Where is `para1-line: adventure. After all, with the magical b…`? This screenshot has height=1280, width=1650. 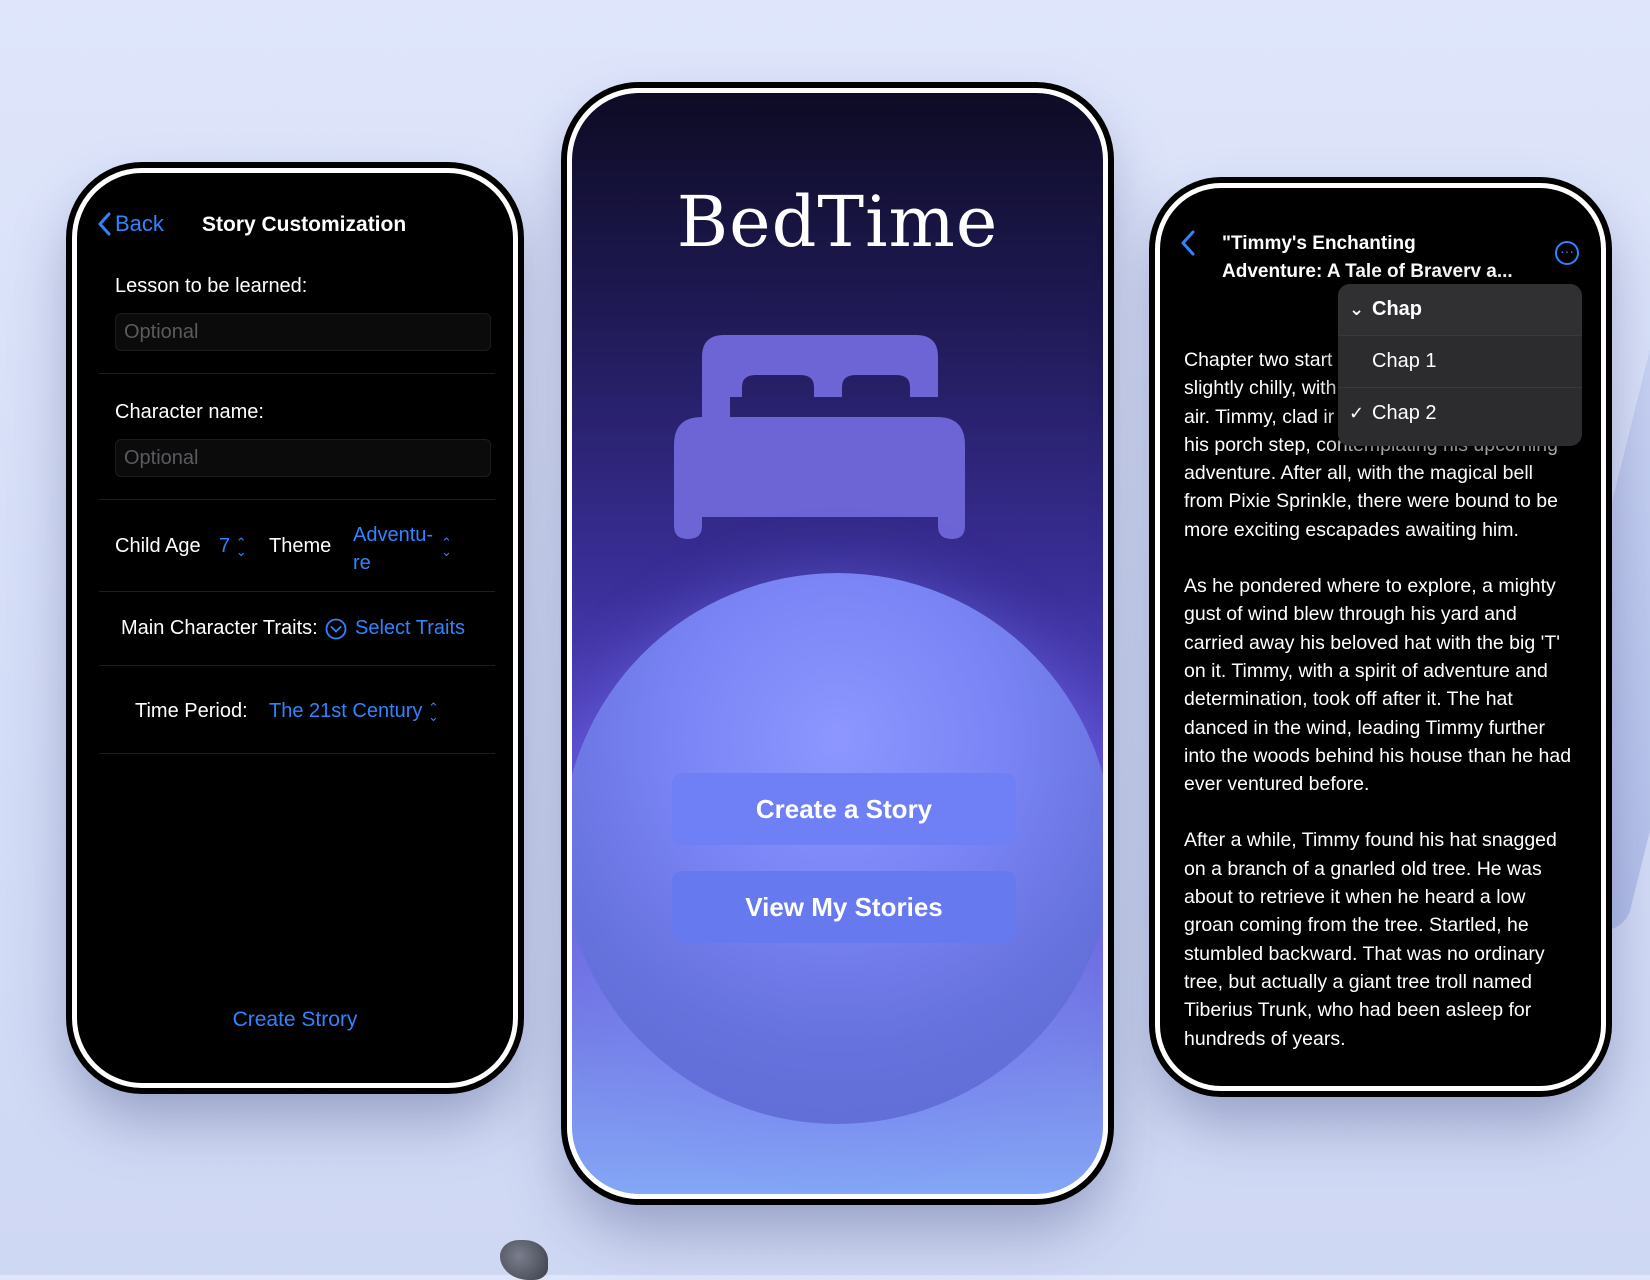 para1-line: adventure. After all, with the magical b… is located at coordinates (1359, 473).